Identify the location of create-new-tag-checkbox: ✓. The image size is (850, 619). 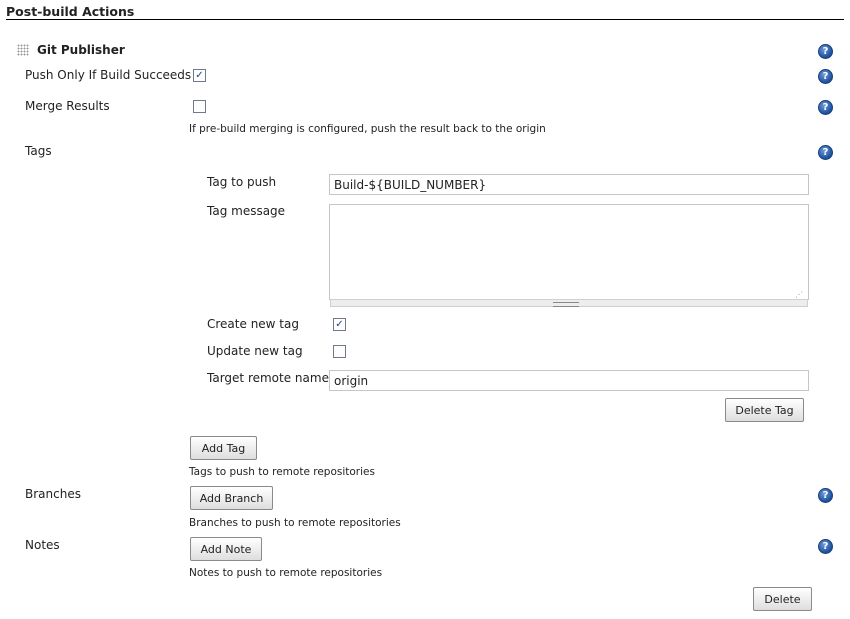
(339, 324).